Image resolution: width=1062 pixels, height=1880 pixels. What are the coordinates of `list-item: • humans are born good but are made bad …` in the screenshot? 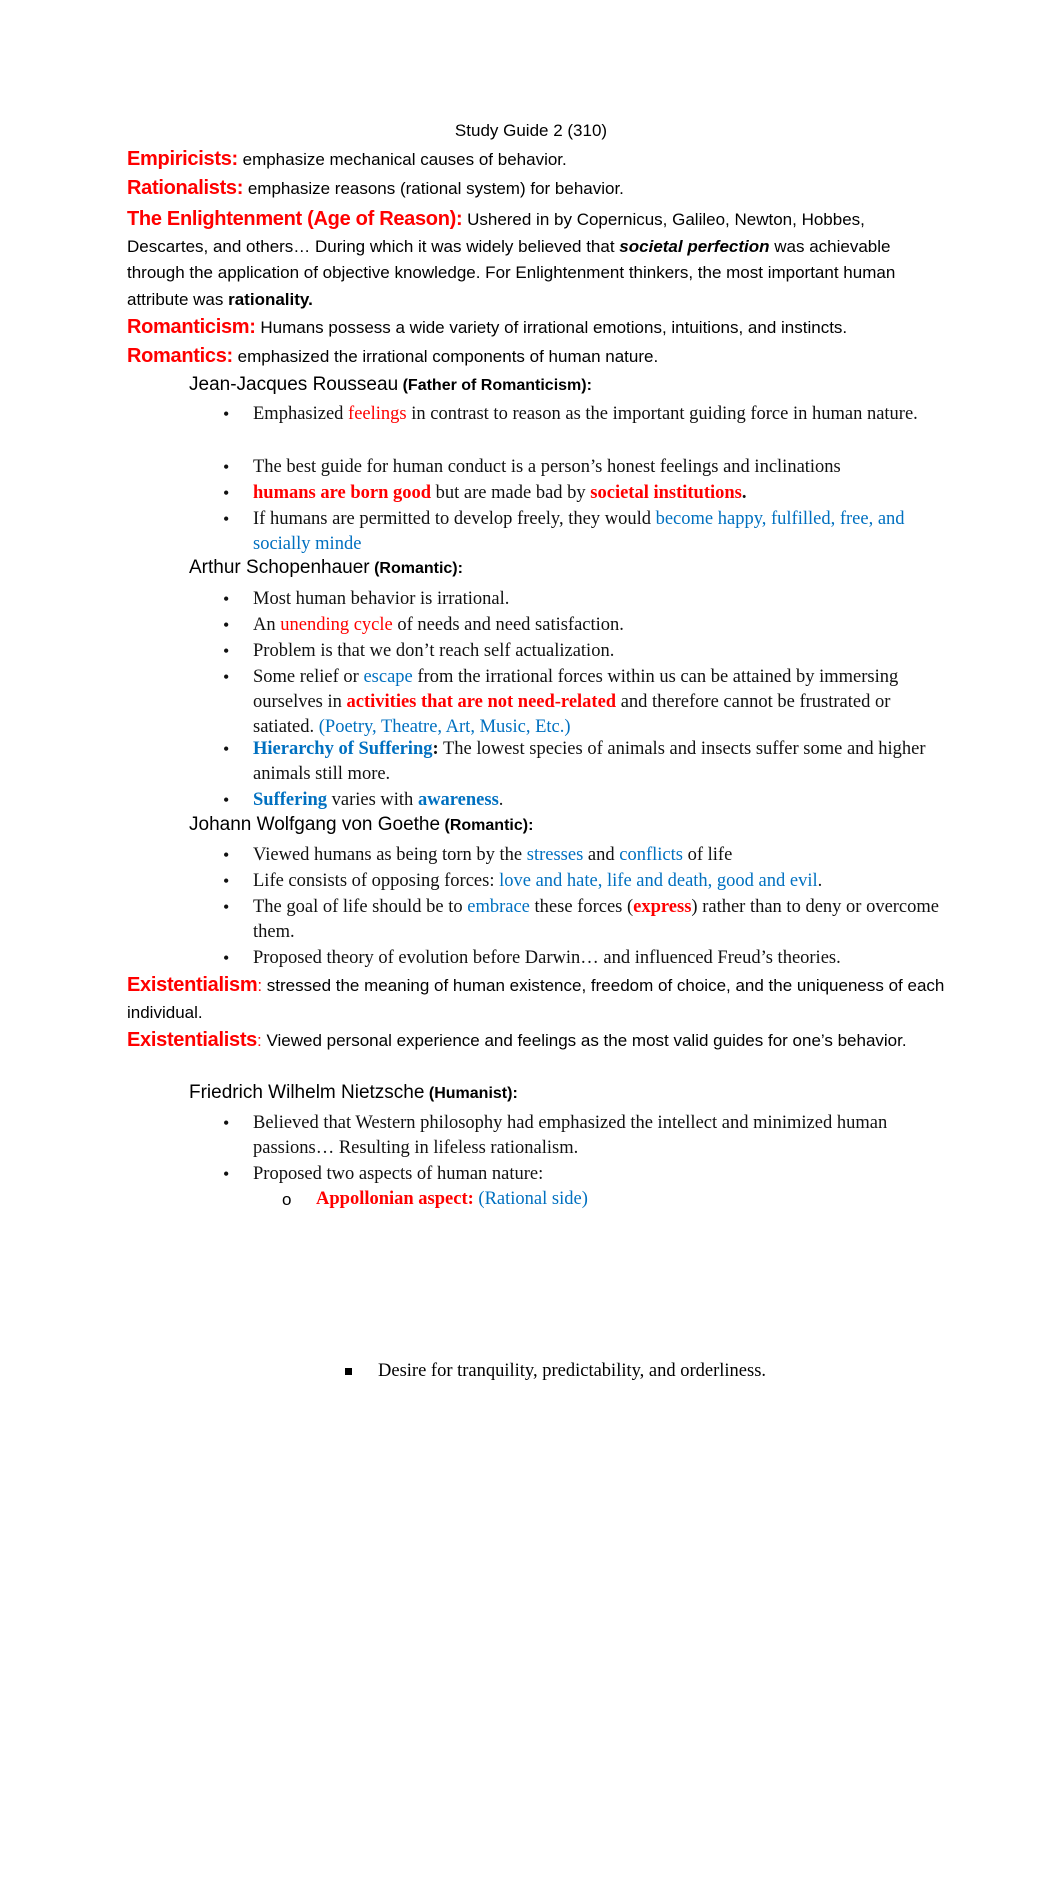 It's located at (583, 493).